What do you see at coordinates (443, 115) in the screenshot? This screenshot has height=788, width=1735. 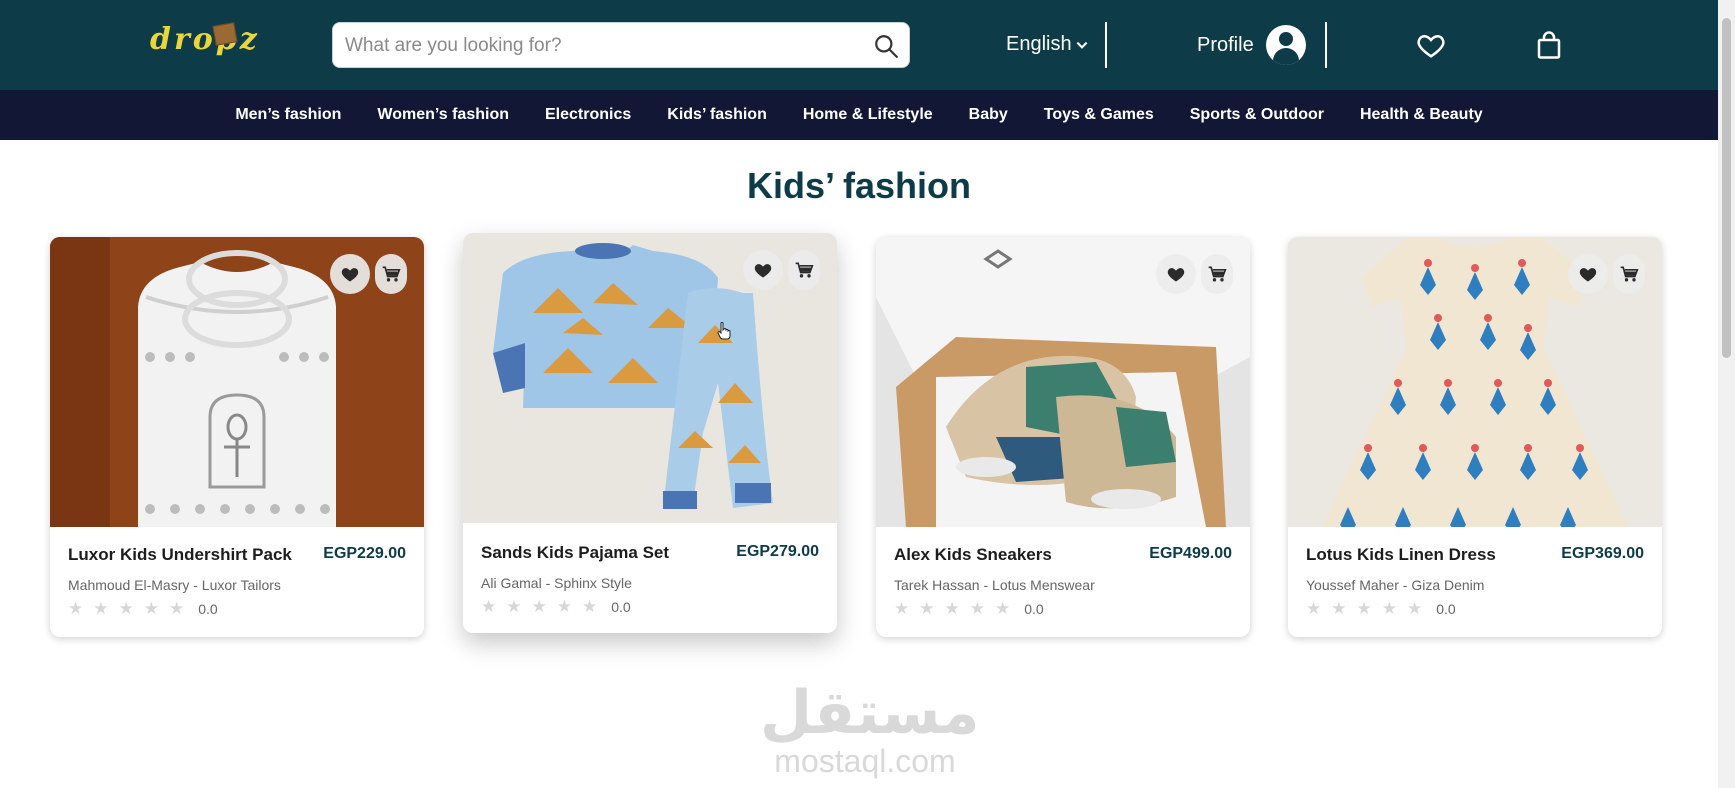 I see `category-womens-fashion: Women’s fashion` at bounding box center [443, 115].